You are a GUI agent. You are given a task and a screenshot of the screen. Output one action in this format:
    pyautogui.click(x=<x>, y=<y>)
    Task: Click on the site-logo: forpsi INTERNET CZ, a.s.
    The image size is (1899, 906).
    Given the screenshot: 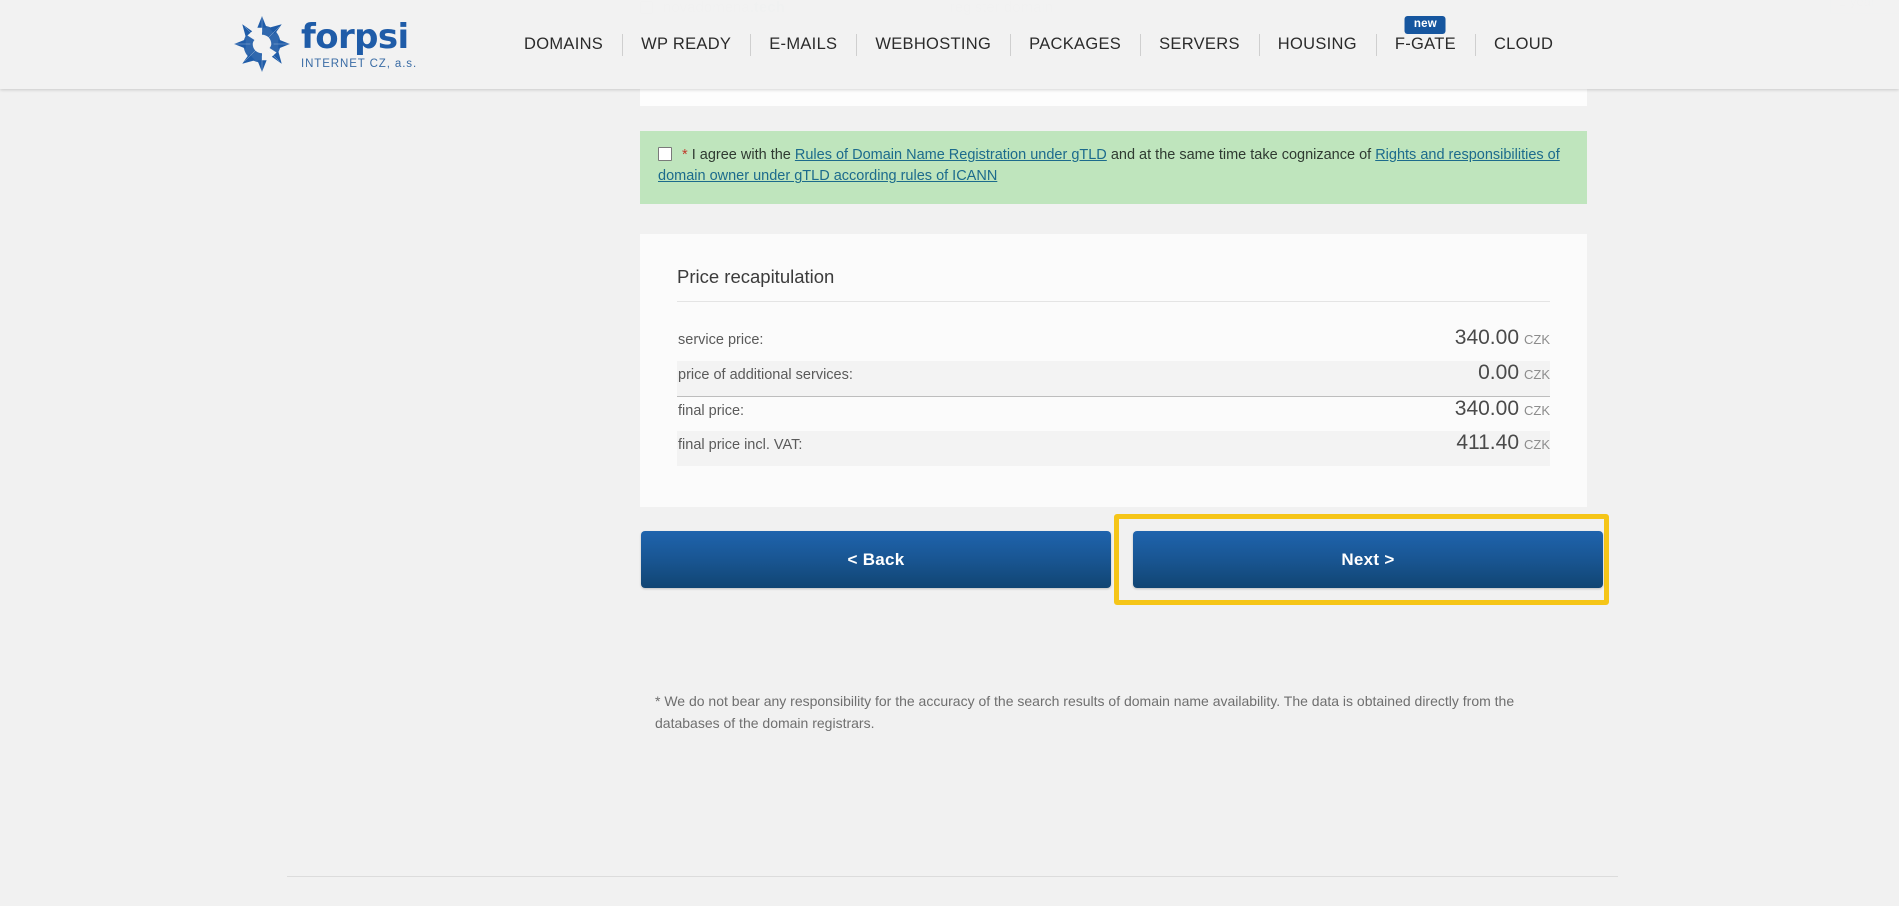 What is the action you would take?
    pyautogui.click(x=325, y=44)
    